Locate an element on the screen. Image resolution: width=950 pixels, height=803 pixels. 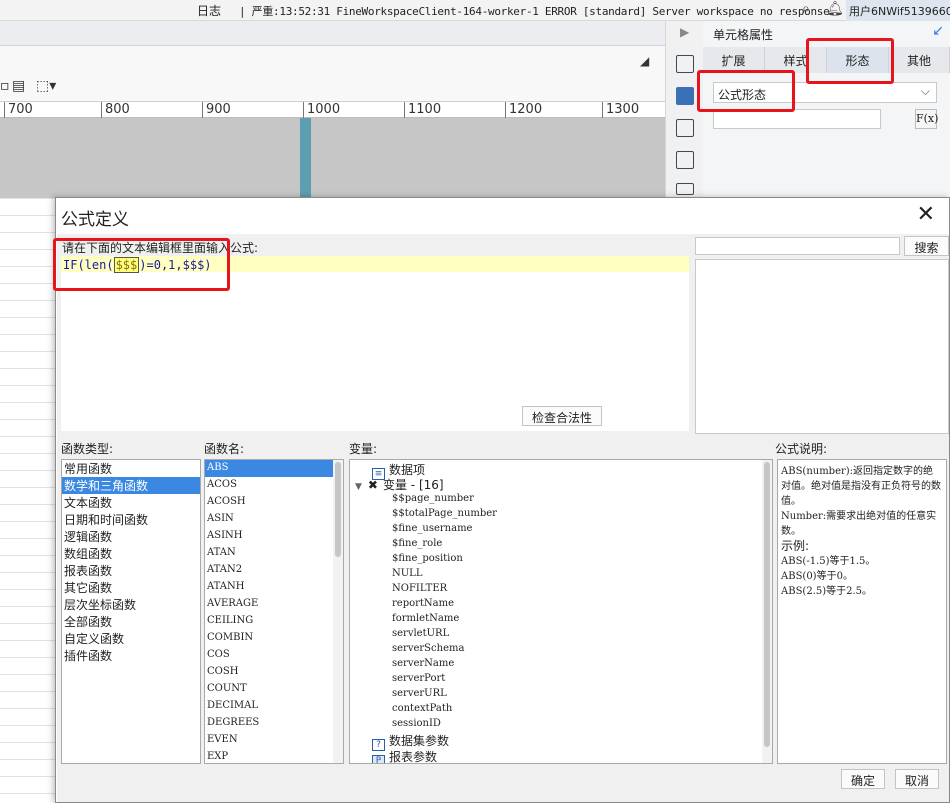
list-item: ABS is located at coordinates (269, 468).